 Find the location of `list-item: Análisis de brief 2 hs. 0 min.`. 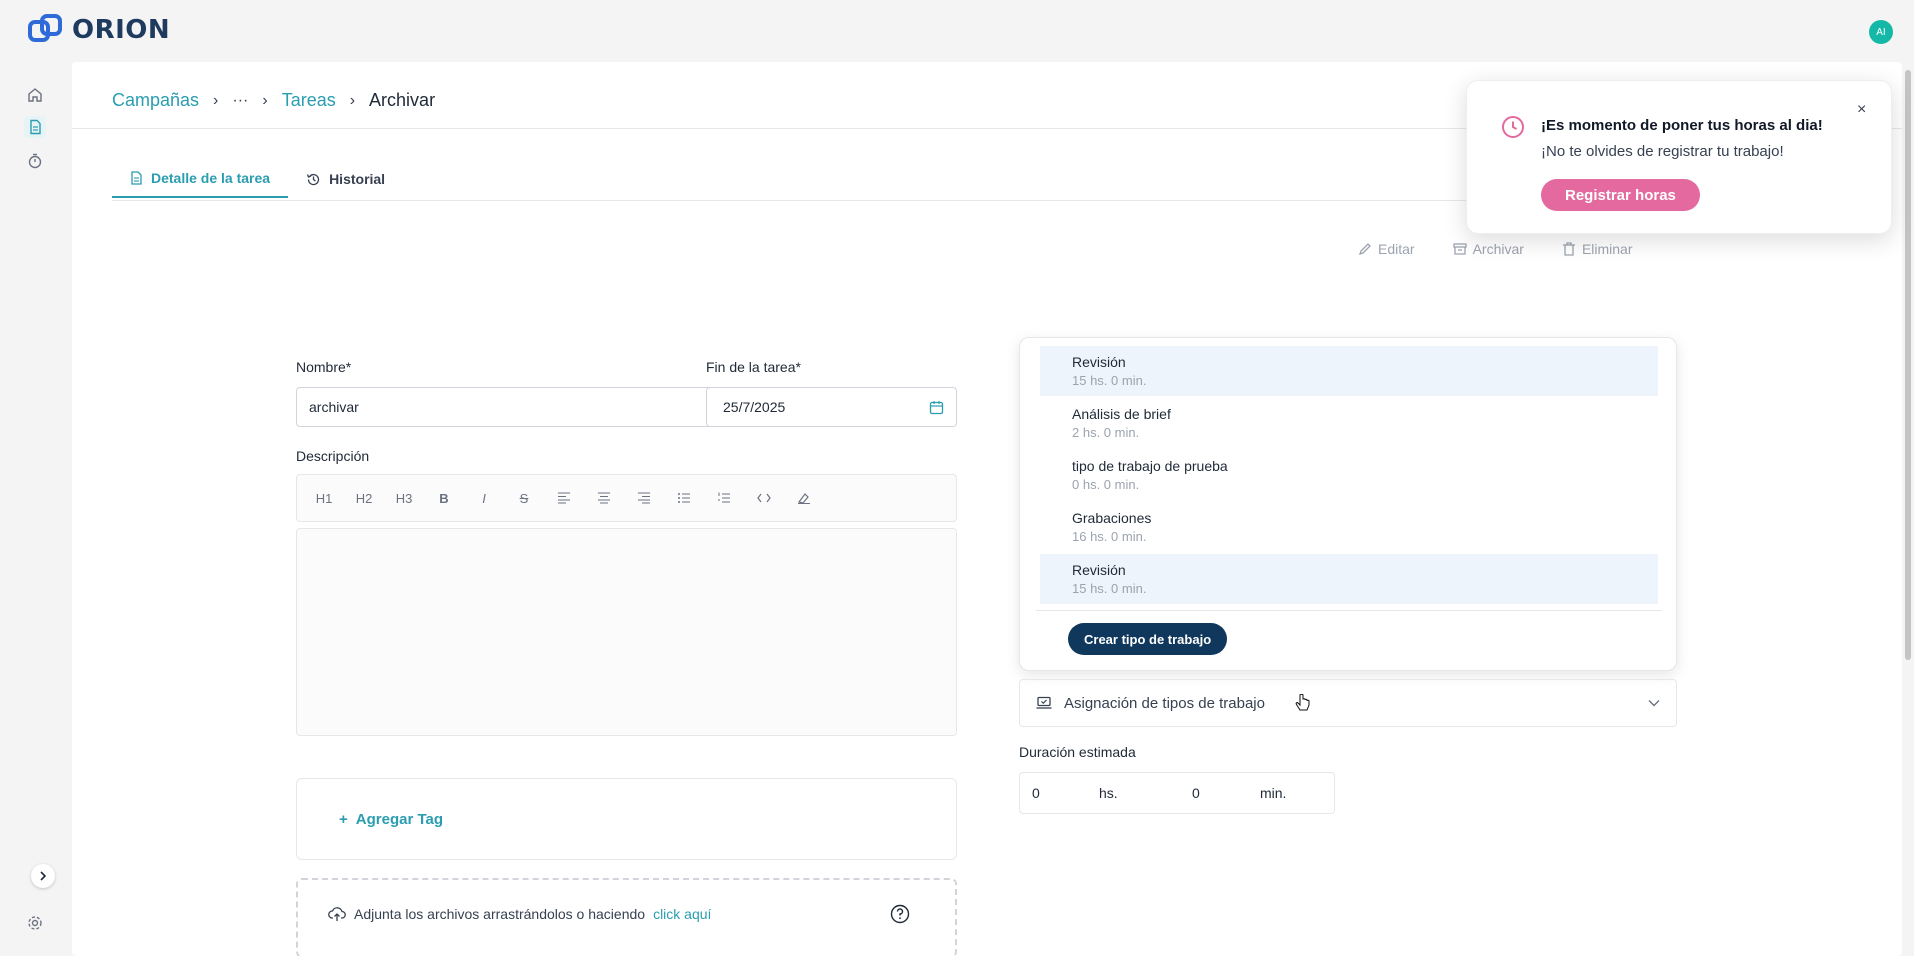

list-item: Análisis de brief 2 hs. 0 min. is located at coordinates (1349, 423).